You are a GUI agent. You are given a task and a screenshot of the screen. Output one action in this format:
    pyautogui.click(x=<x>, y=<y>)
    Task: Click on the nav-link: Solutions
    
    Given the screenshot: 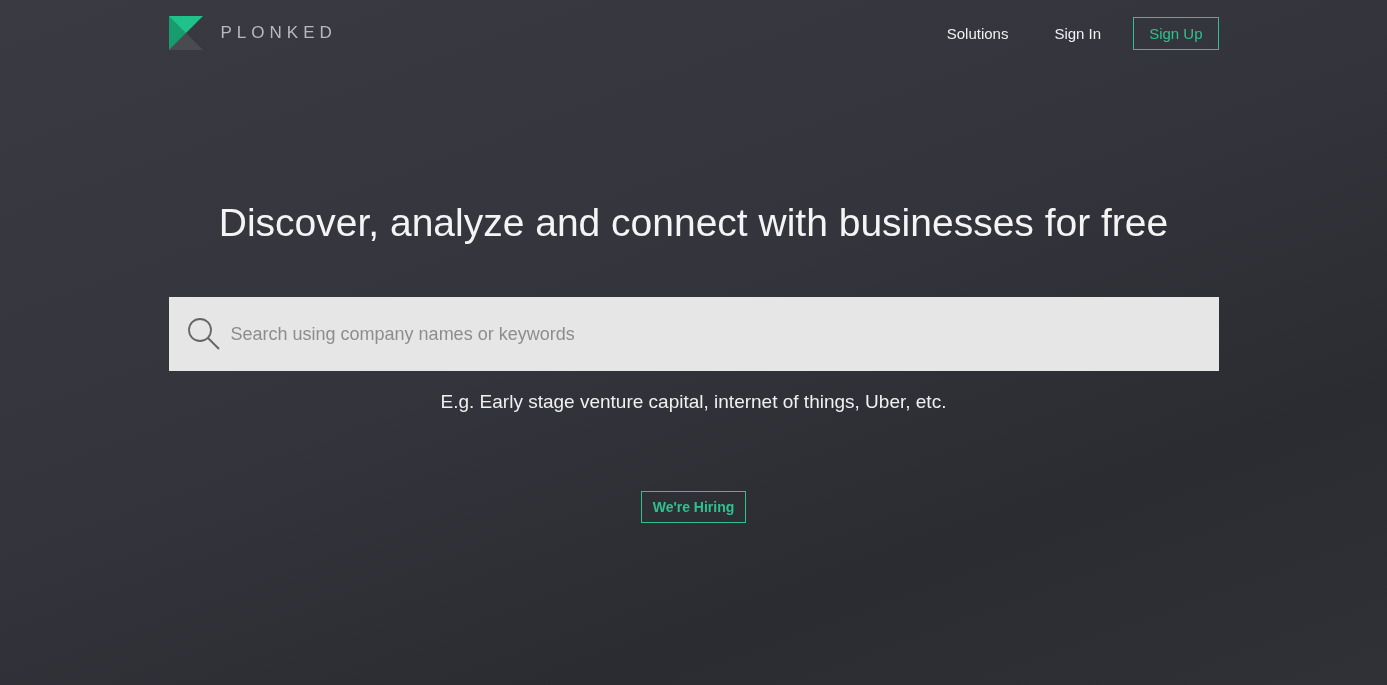 What is the action you would take?
    pyautogui.click(x=977, y=33)
    